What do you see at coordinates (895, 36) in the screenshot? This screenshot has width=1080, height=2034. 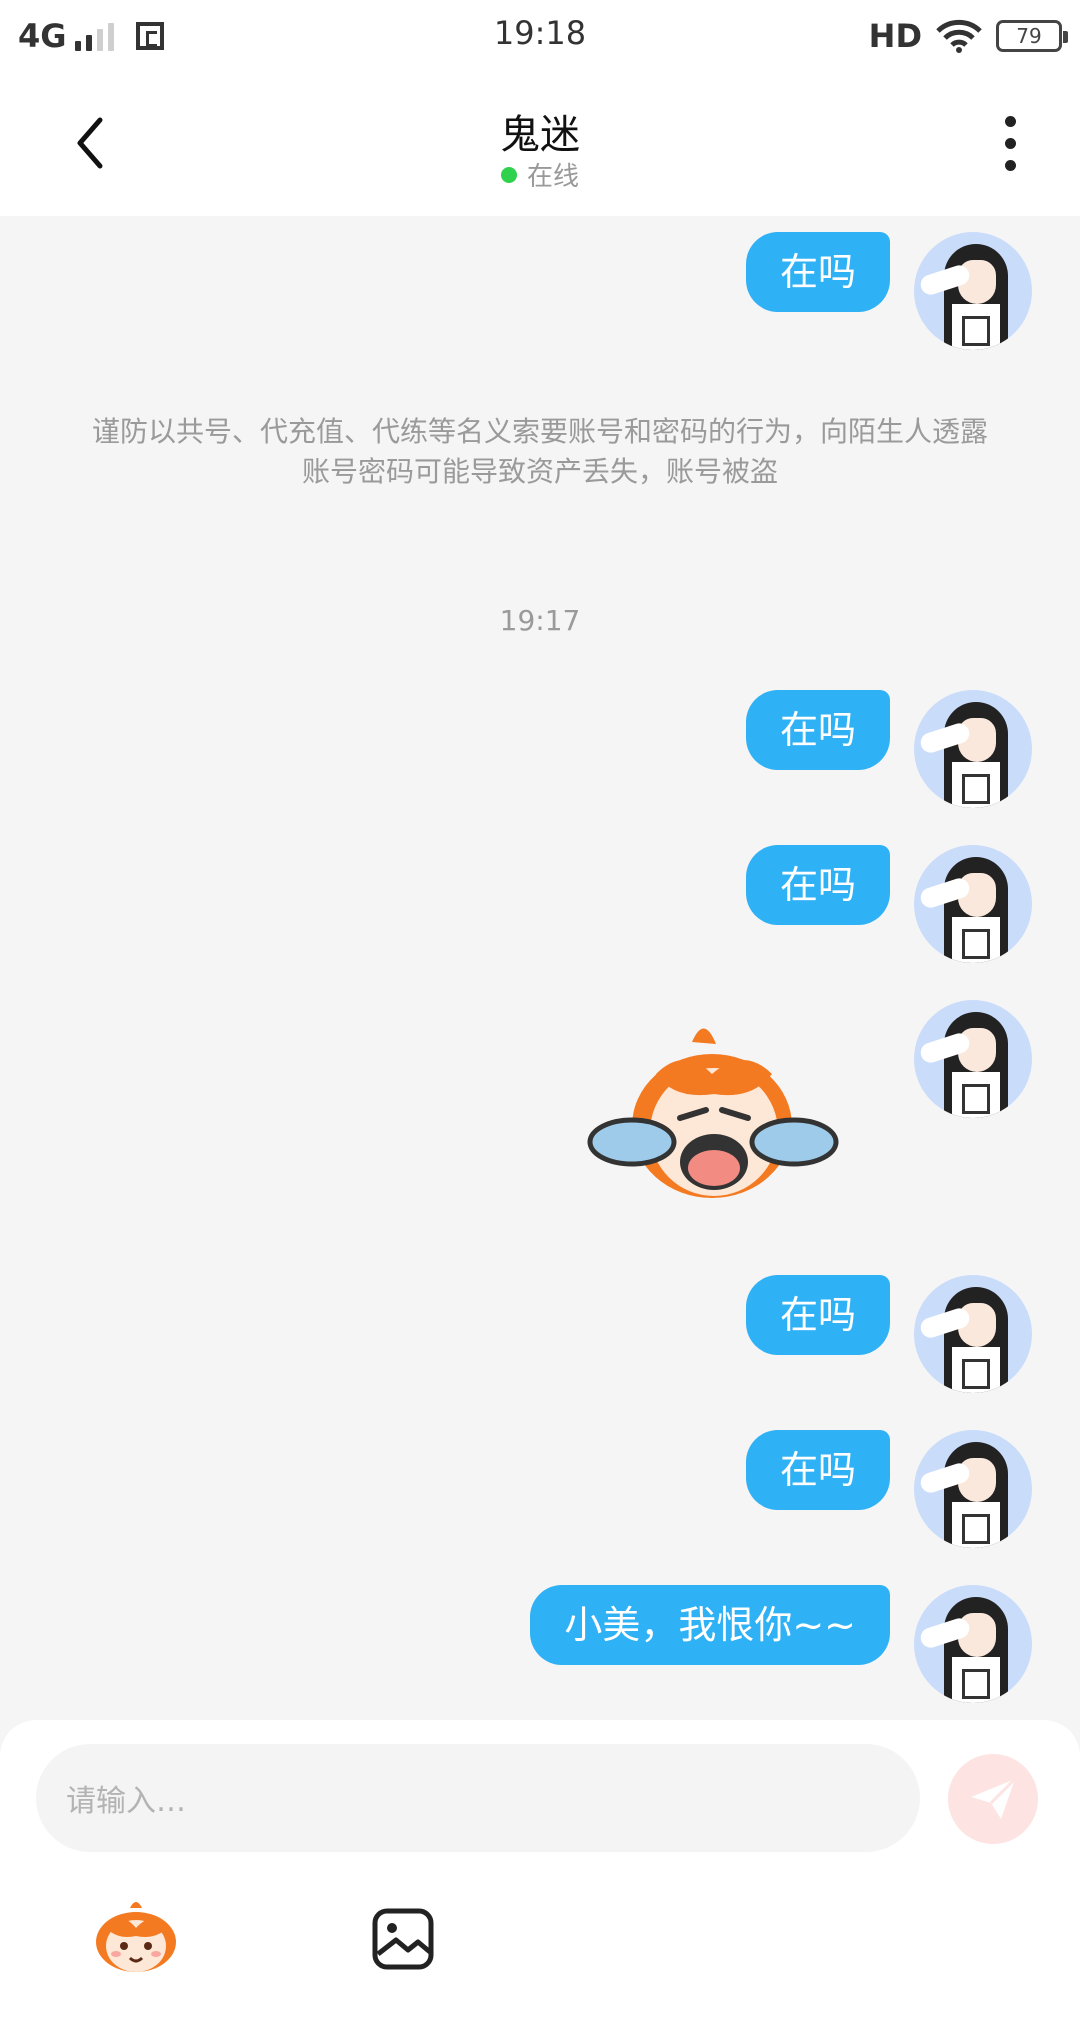 I see `hd-indicator: HD` at bounding box center [895, 36].